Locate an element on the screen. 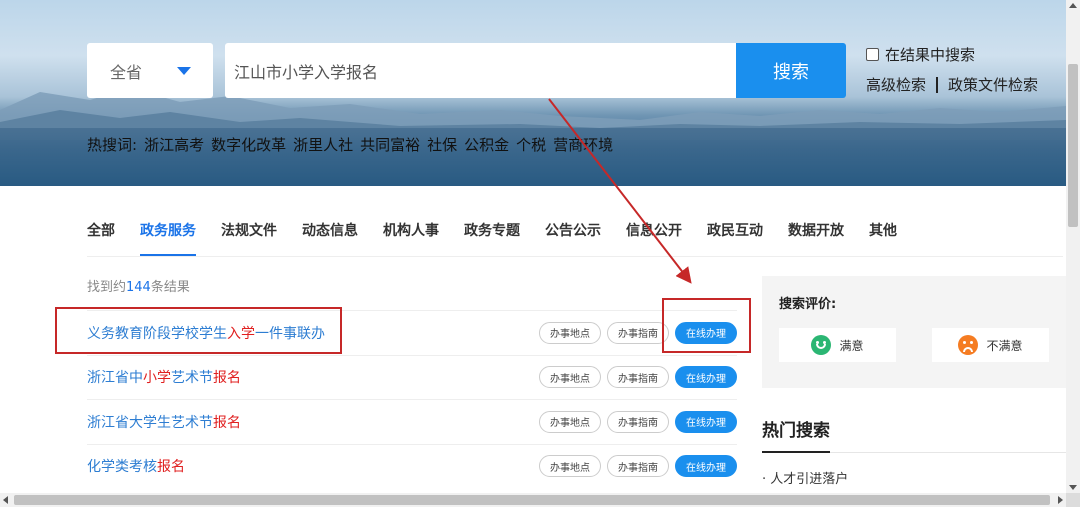  tab-personnel: 机构人事 is located at coordinates (411, 238).